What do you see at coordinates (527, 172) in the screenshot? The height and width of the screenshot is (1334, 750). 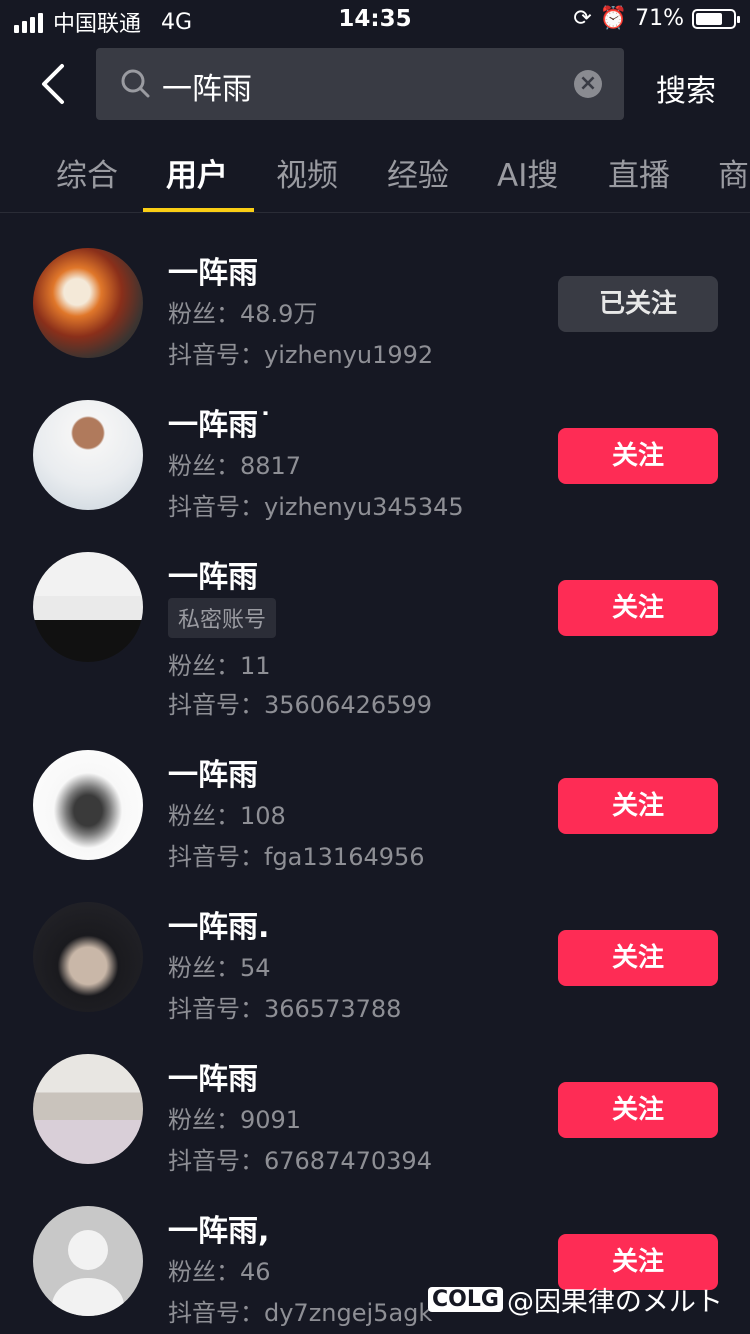 I see `tab-ai-search: AI搜` at bounding box center [527, 172].